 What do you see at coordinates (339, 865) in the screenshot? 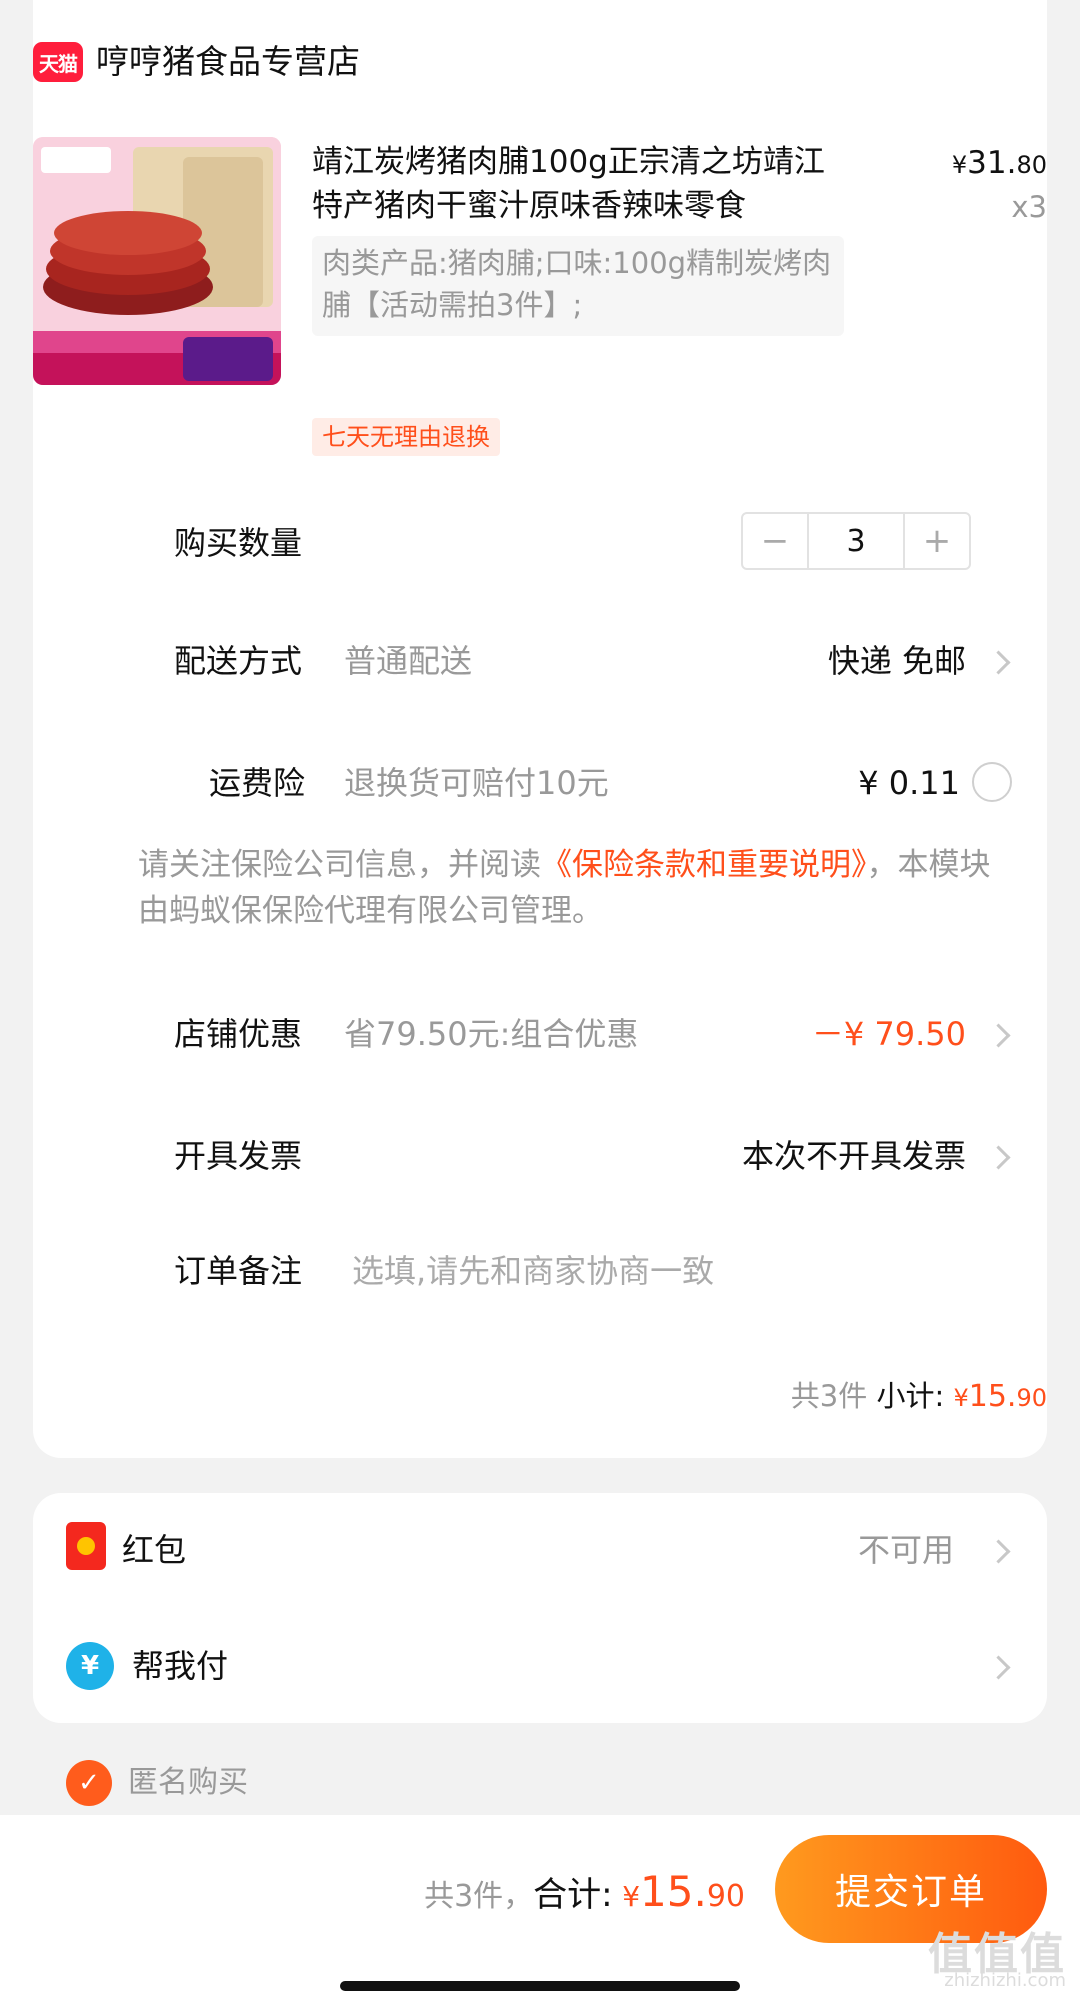
I see `insurance-note-prefix: 请关注保险公司信息，并阅读` at bounding box center [339, 865].